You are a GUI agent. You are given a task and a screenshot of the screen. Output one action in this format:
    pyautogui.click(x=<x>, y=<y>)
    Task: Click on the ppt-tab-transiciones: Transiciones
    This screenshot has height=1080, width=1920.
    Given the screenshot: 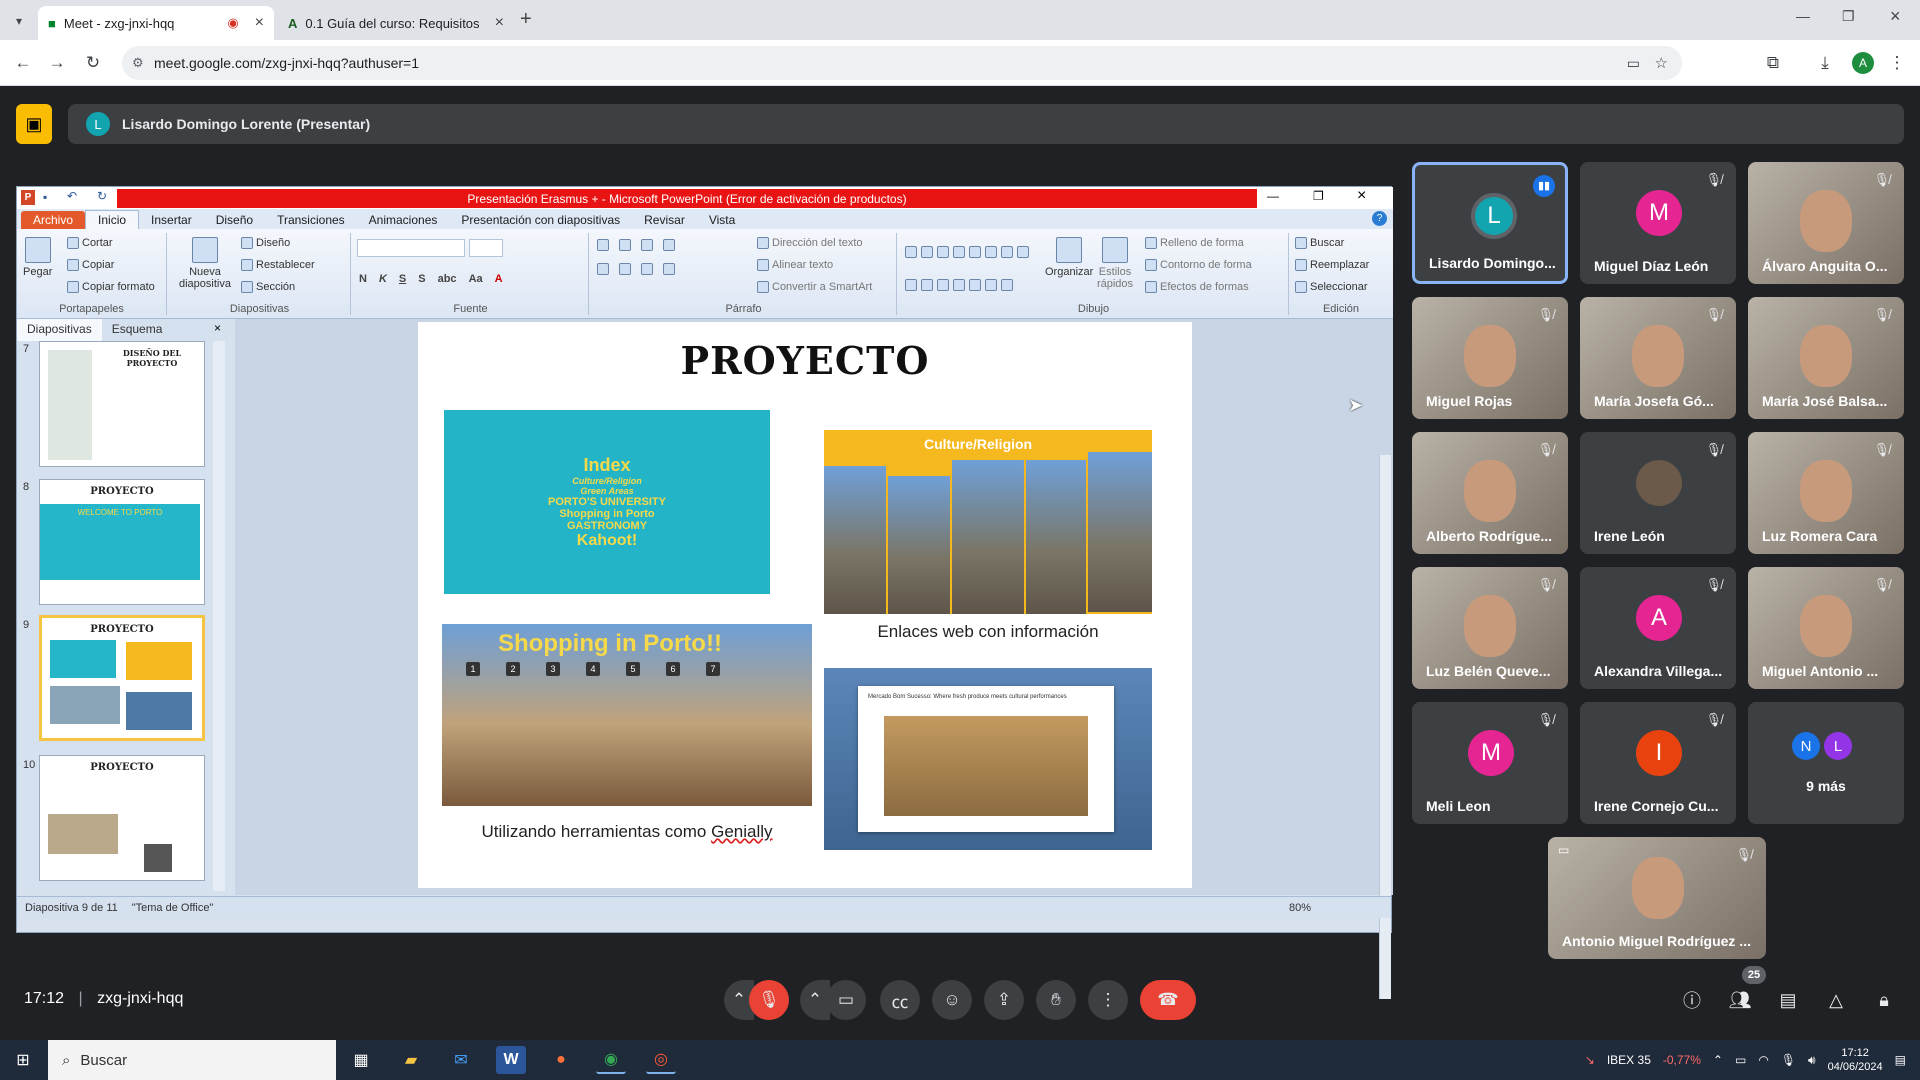 What is the action you would take?
    pyautogui.click(x=311, y=220)
    